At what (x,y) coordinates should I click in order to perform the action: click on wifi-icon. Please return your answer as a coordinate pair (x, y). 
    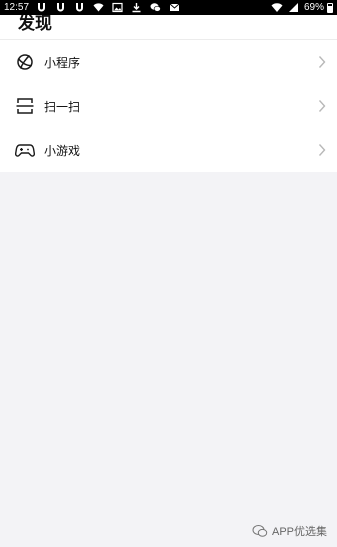
    Looking at the image, I should click on (277, 7).